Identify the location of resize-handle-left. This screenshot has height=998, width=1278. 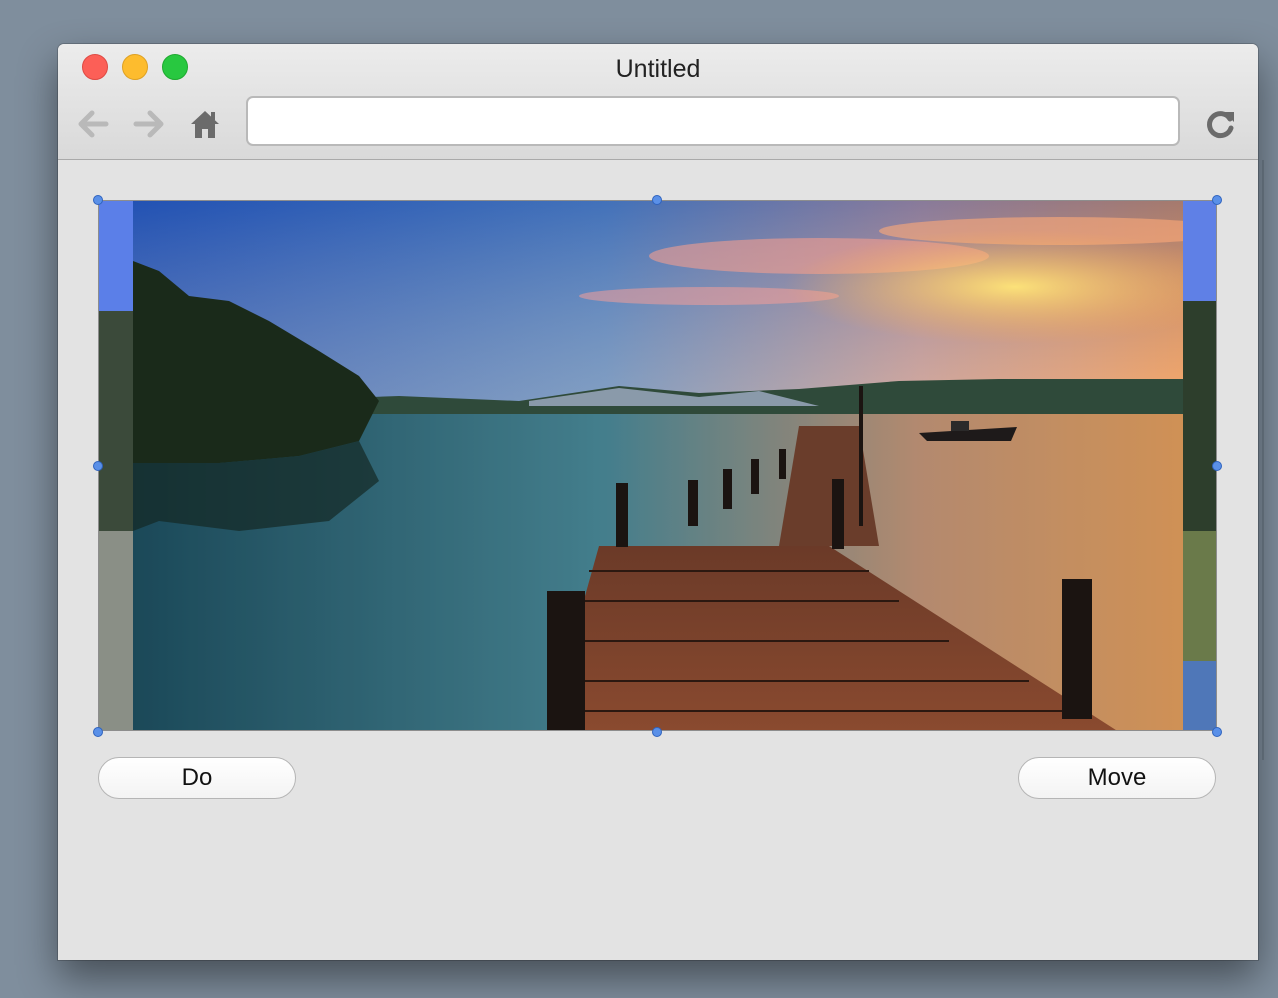
(98, 466).